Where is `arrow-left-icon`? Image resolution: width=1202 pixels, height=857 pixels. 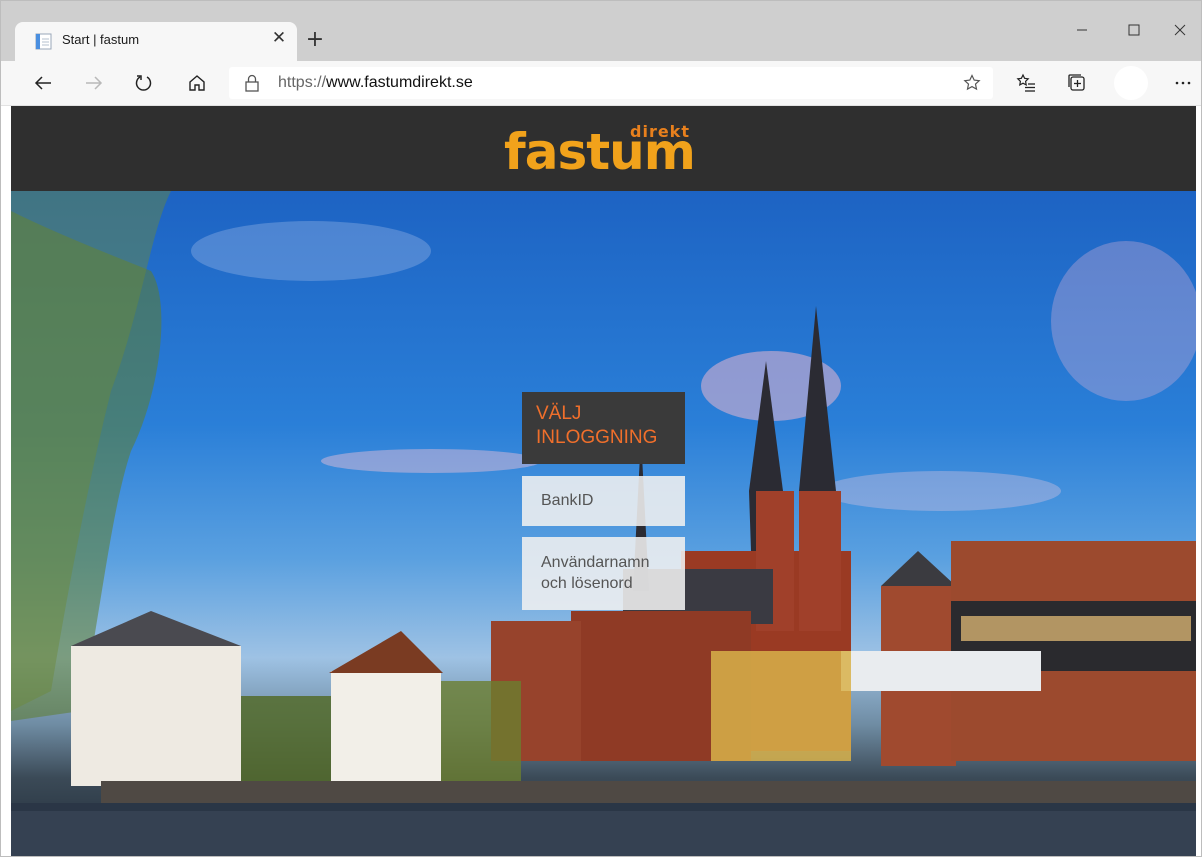 arrow-left-icon is located at coordinates (42, 83).